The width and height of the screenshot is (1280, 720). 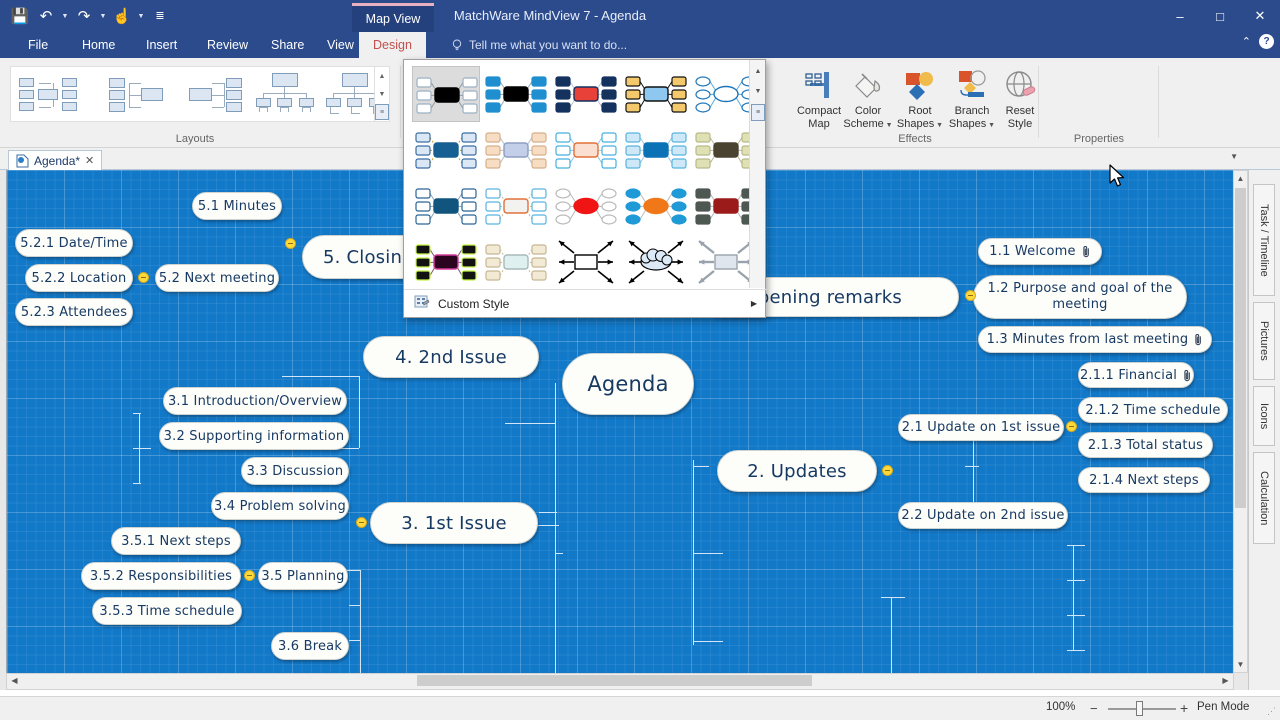 What do you see at coordinates (446, 262) in the screenshot?
I see `style-neon-magenta` at bounding box center [446, 262].